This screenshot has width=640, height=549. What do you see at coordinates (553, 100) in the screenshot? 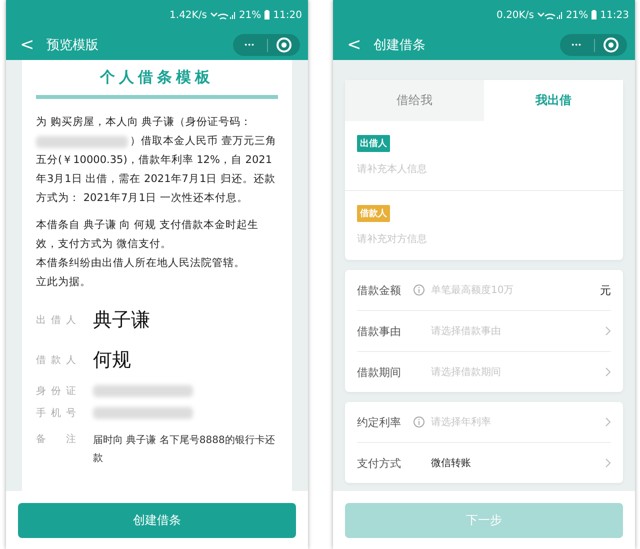
I see `tab: 我出借` at bounding box center [553, 100].